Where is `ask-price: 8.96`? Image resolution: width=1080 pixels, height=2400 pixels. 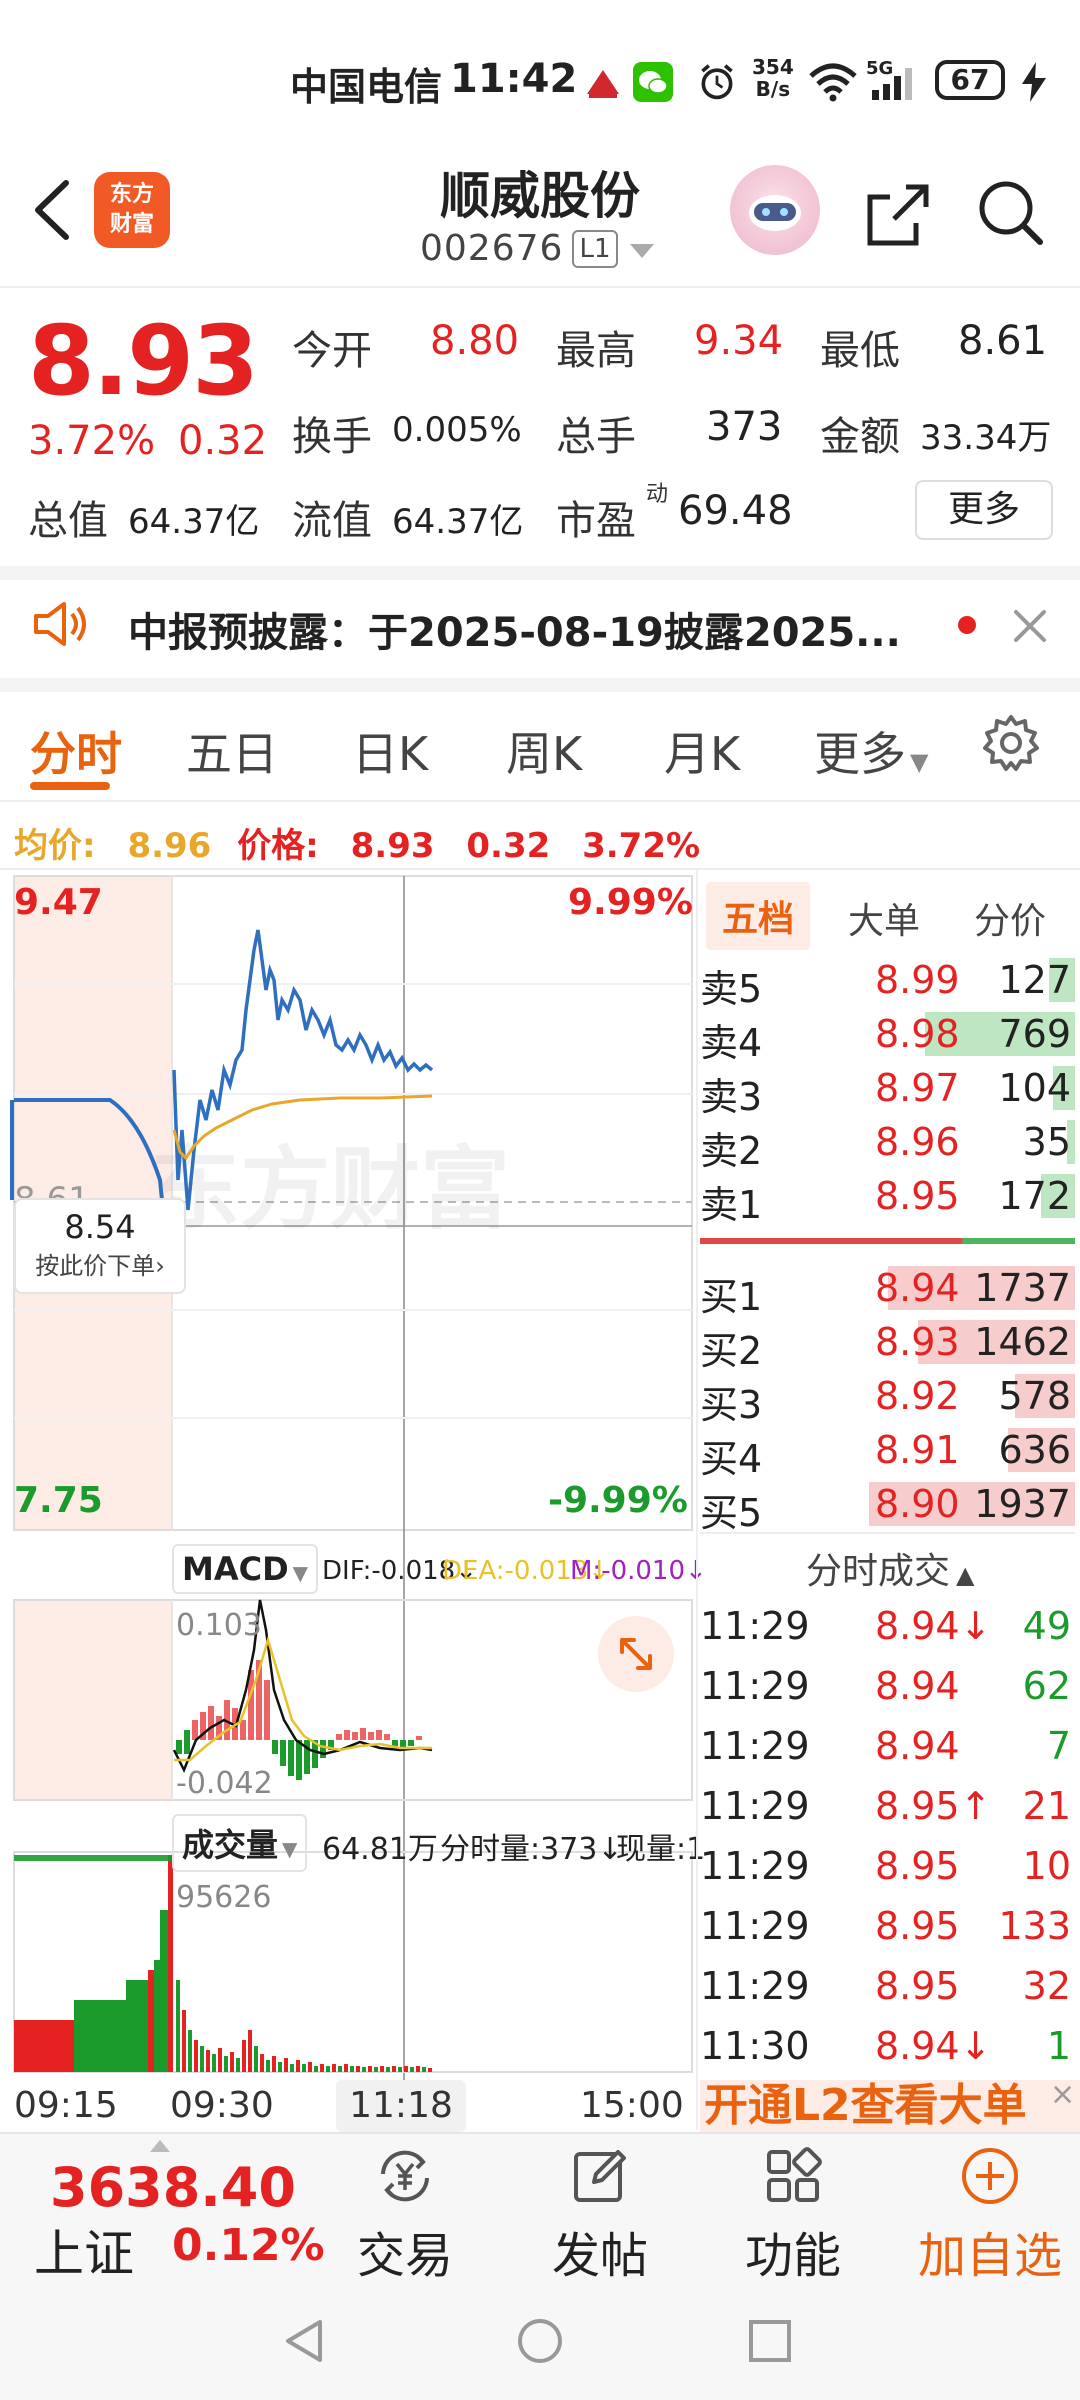
ask-price: 8.96 is located at coordinates (917, 1142).